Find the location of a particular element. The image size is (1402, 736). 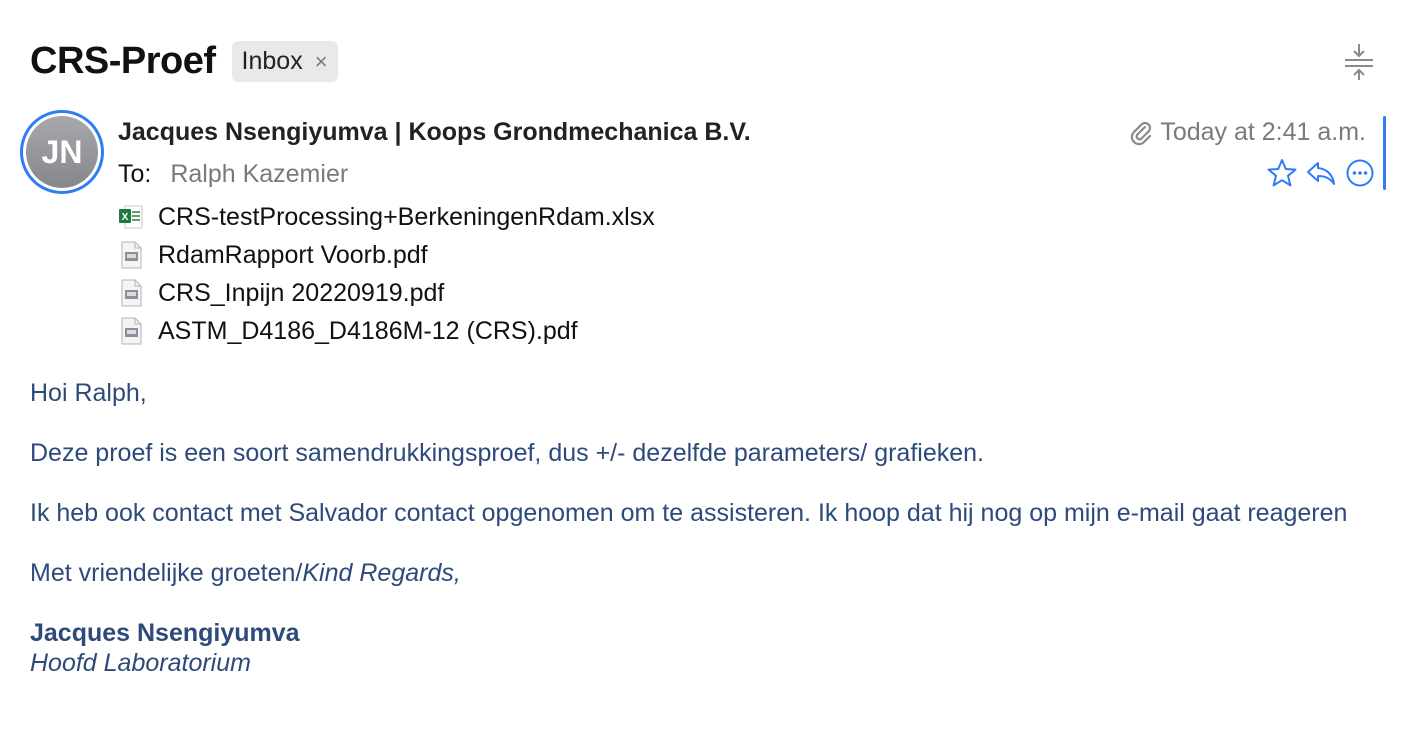

signature-name: Jacques Nsengiyumva is located at coordinates (165, 633).